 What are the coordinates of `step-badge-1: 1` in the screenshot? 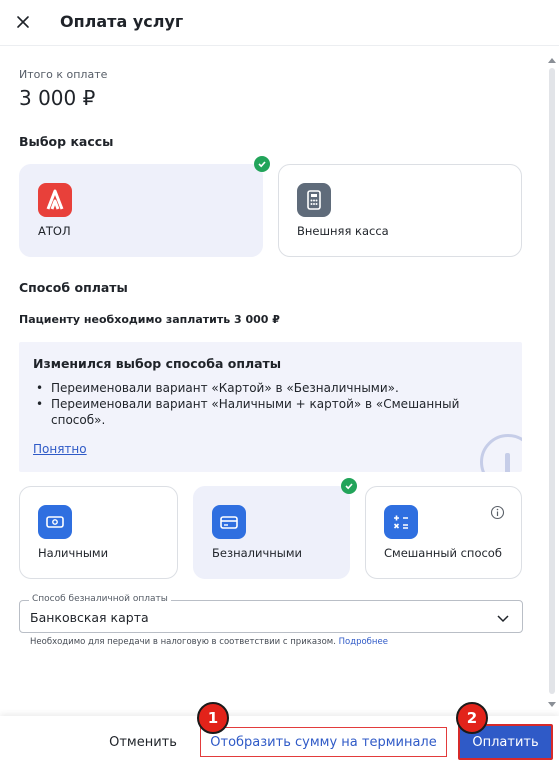 It's located at (213, 718).